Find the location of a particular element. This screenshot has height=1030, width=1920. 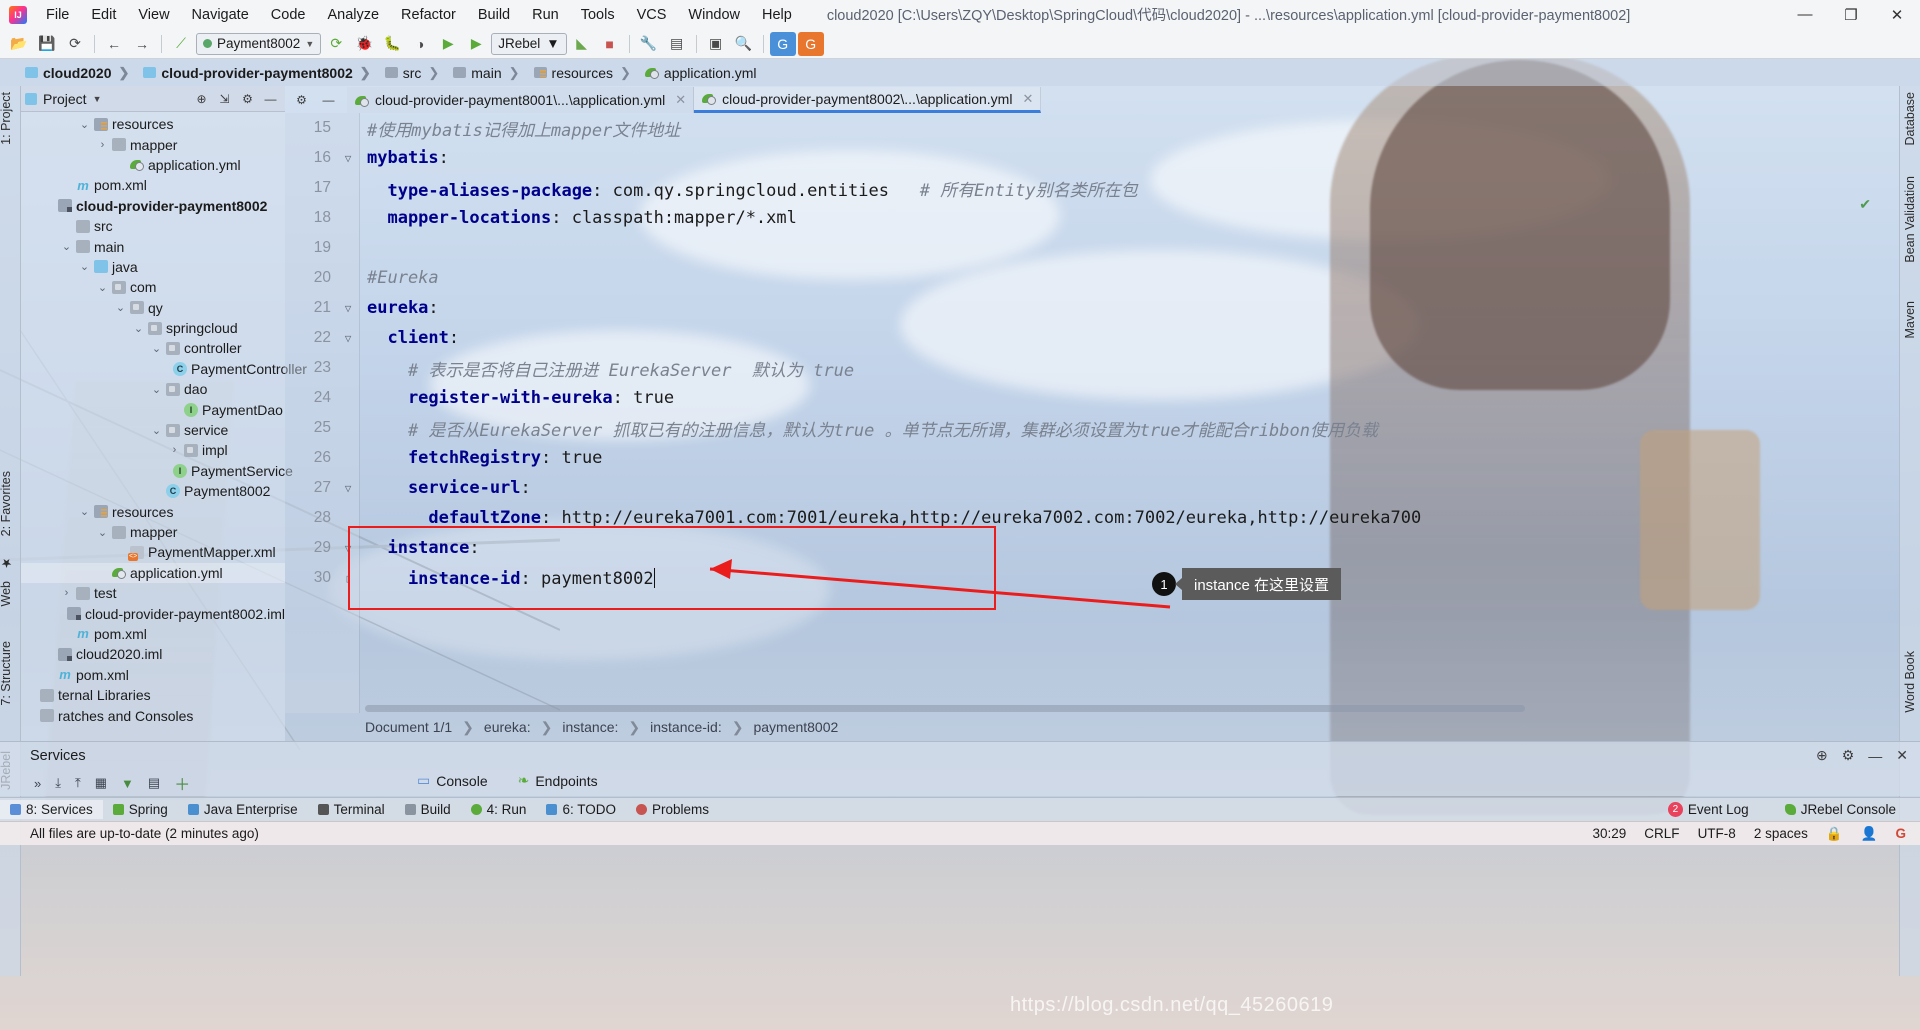

tree-node-test: › test is located at coordinates (153, 593).